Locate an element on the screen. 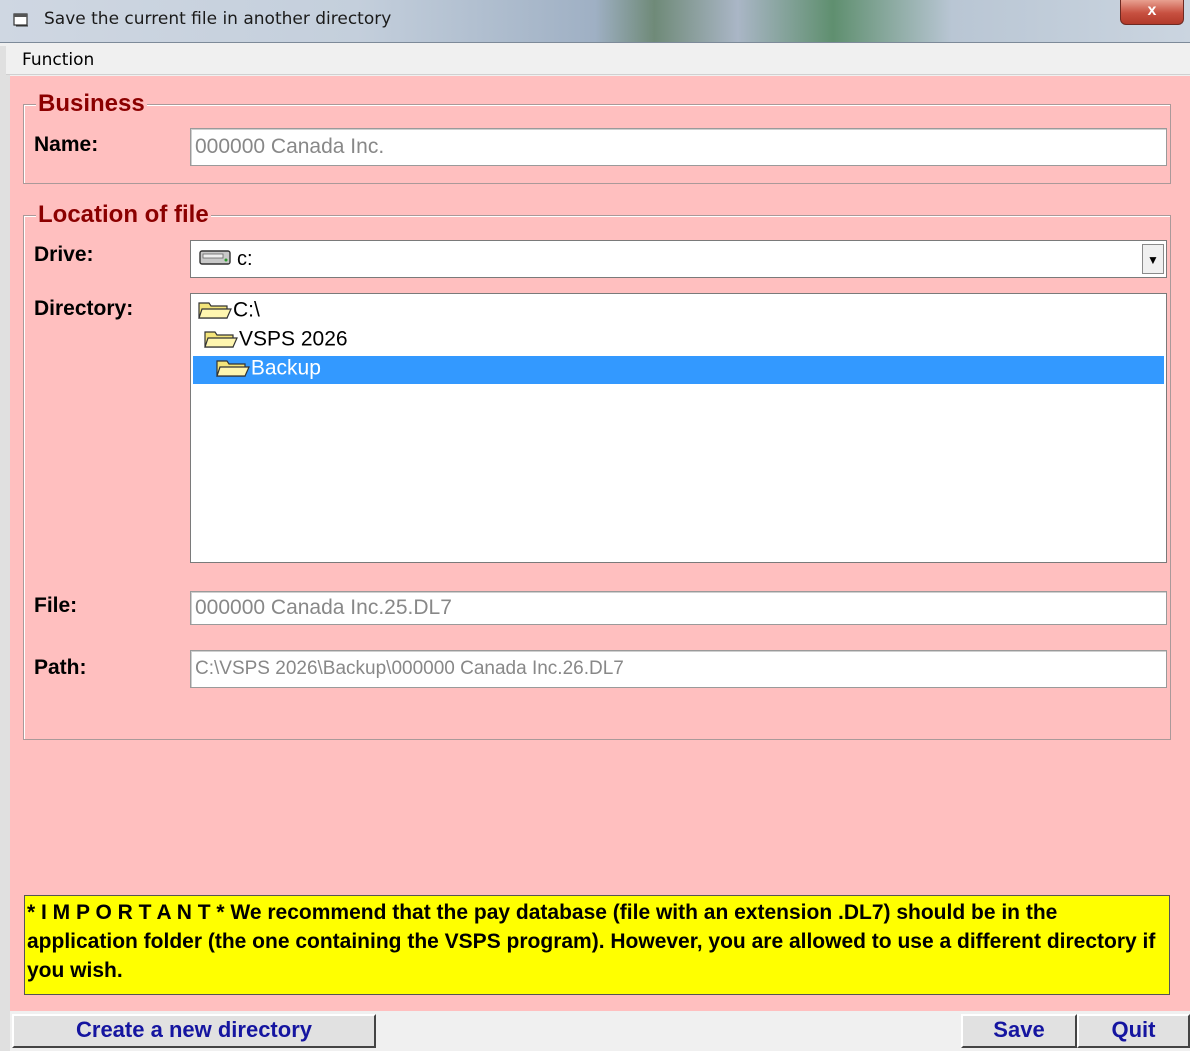  directory-item-vsps: VSPS 2026 is located at coordinates (275, 341).